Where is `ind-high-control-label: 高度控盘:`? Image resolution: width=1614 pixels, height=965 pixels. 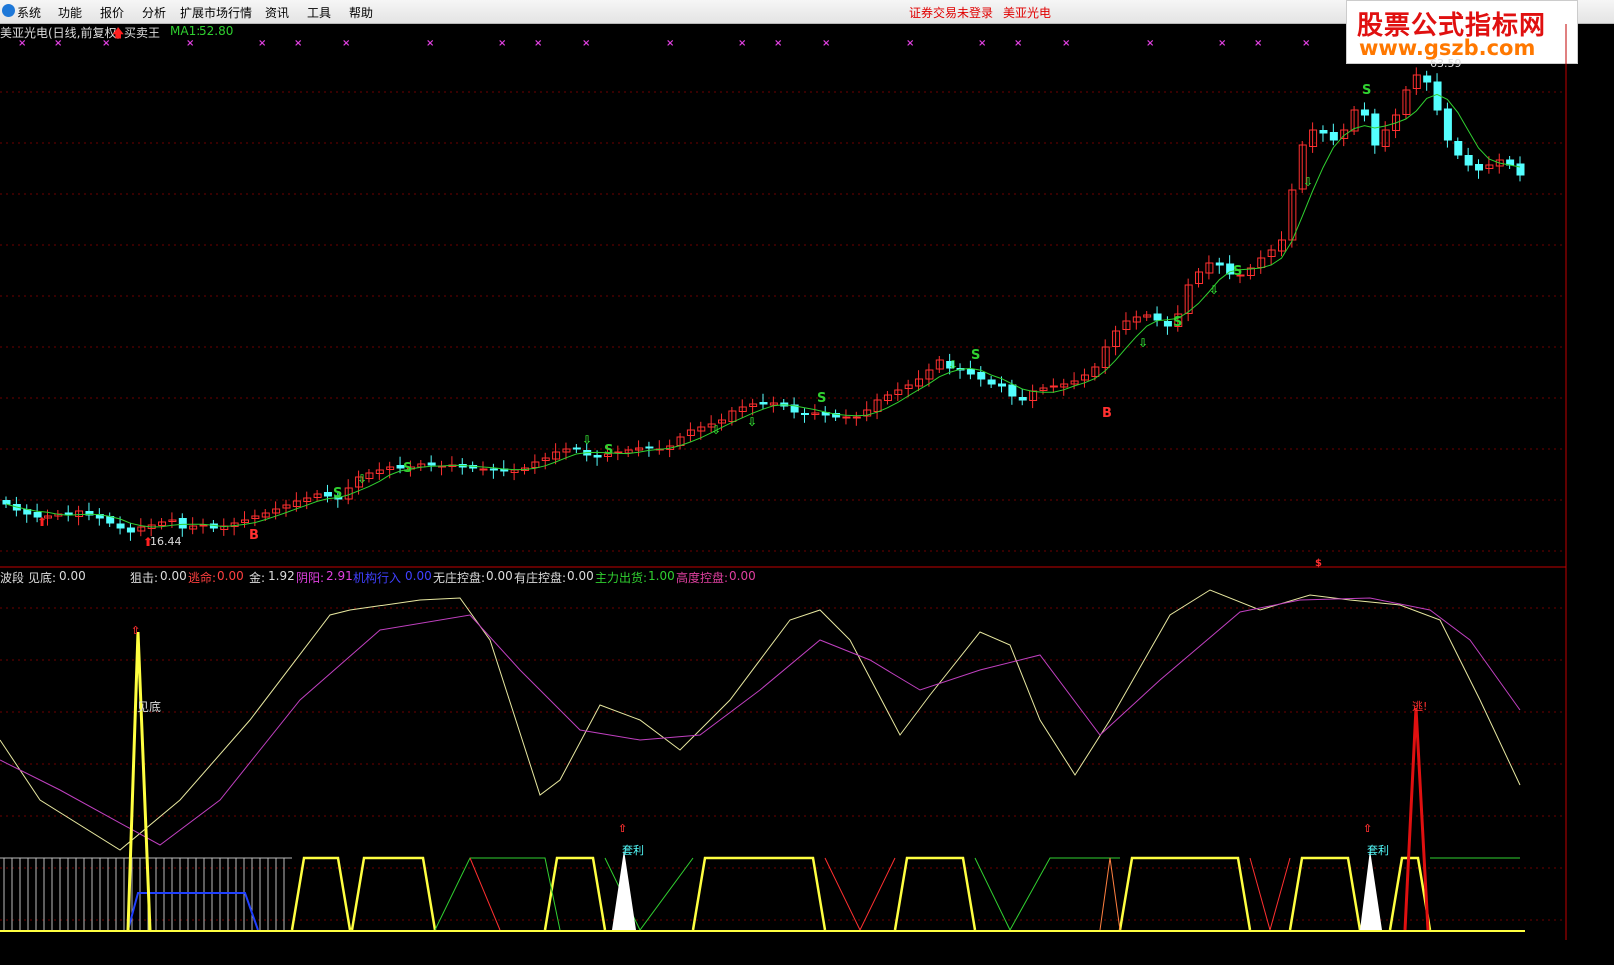
ind-high-control-label: 高度控盘: is located at coordinates (702, 578).